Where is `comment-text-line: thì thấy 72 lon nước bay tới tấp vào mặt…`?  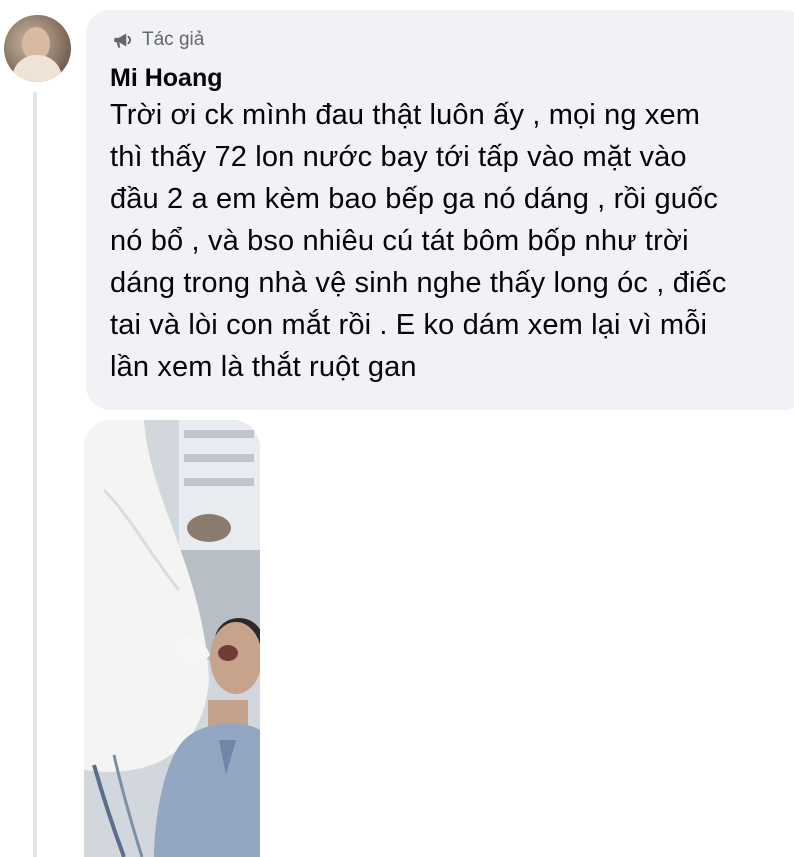
comment-text-line: thì thấy 72 lon nước bay tới tấp vào mặt… is located at coordinates (398, 157).